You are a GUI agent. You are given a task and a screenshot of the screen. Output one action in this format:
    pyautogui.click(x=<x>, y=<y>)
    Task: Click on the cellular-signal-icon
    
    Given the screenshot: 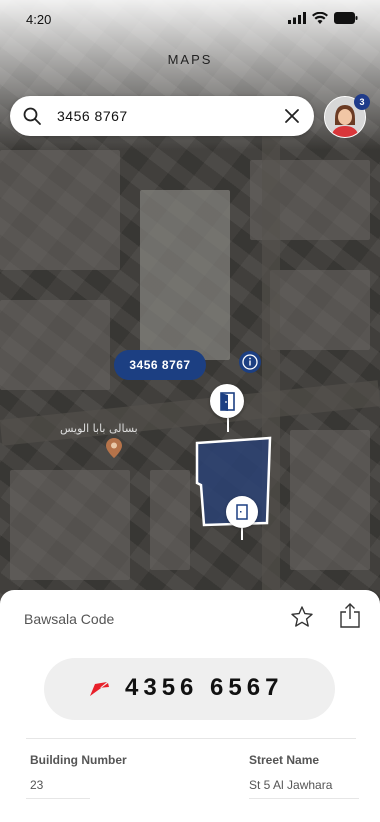 What is the action you would take?
    pyautogui.click(x=297, y=18)
    